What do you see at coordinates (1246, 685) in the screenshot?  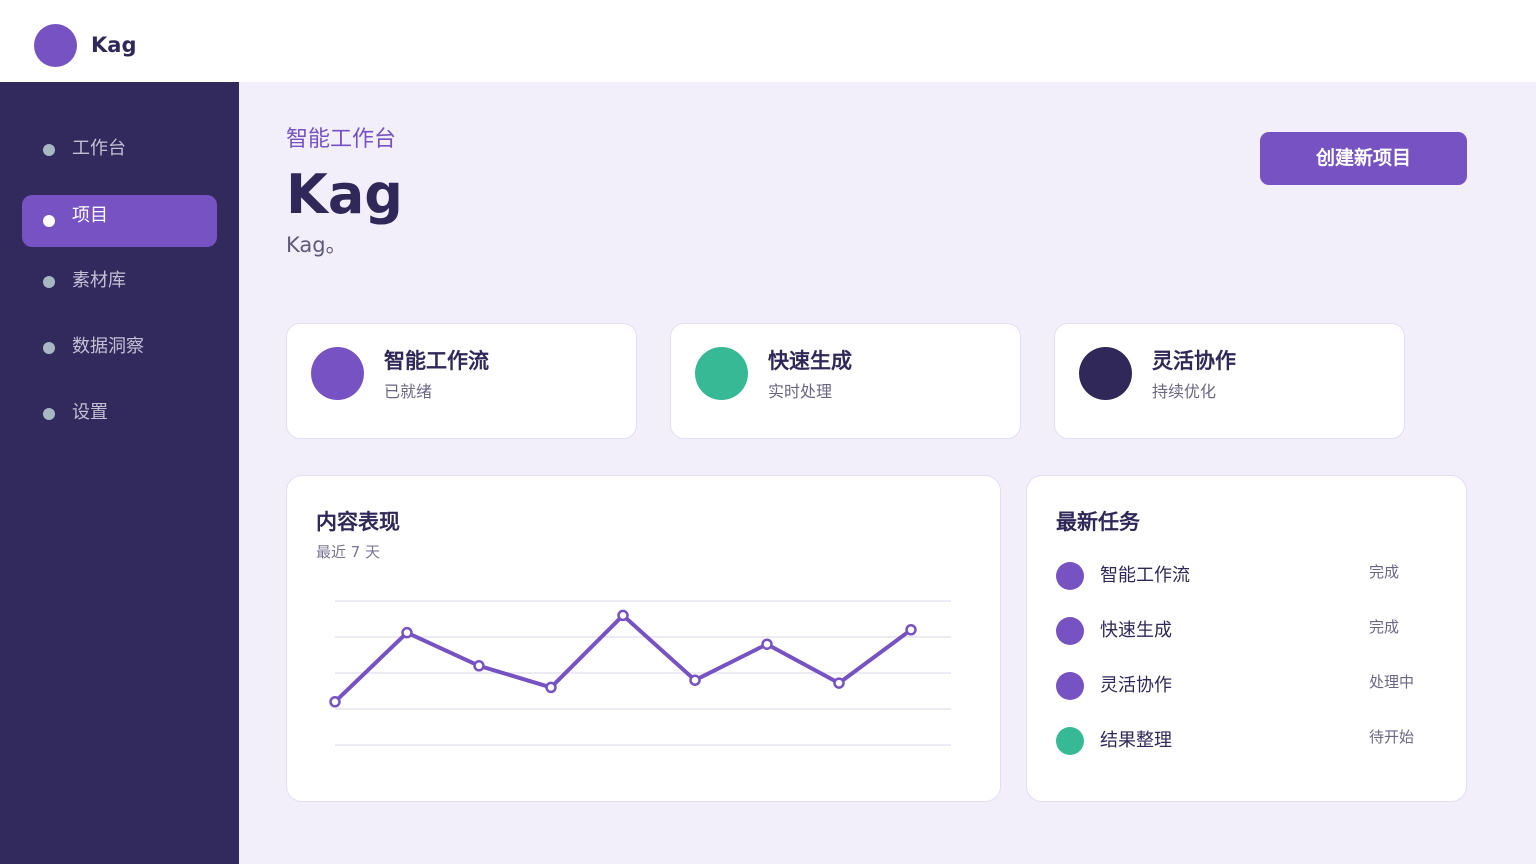 I see `task-row: 灵活协作 处理中` at bounding box center [1246, 685].